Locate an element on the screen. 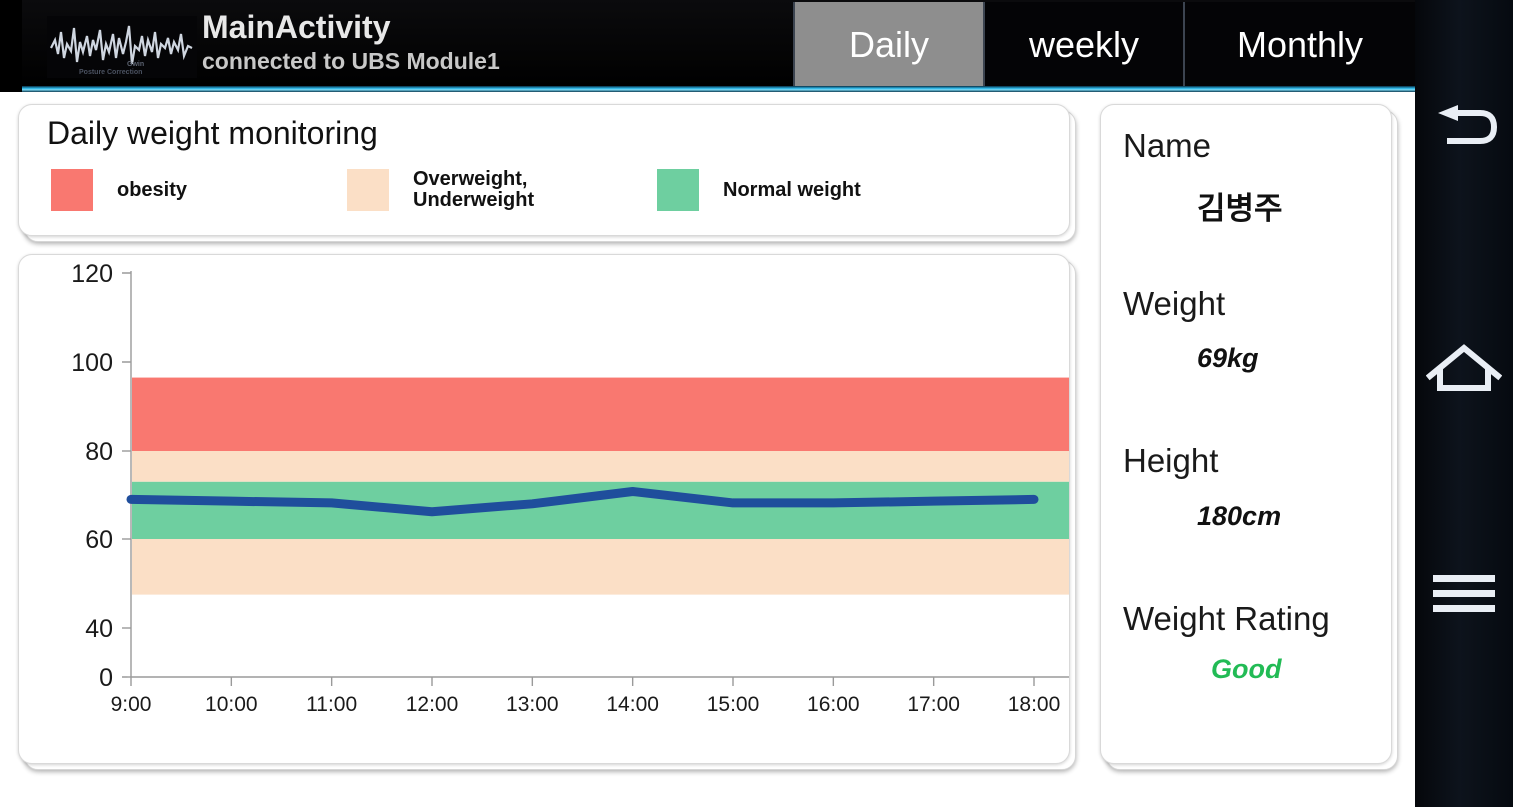  app-subtitle: connected to UBS Module1 is located at coordinates (351, 61).